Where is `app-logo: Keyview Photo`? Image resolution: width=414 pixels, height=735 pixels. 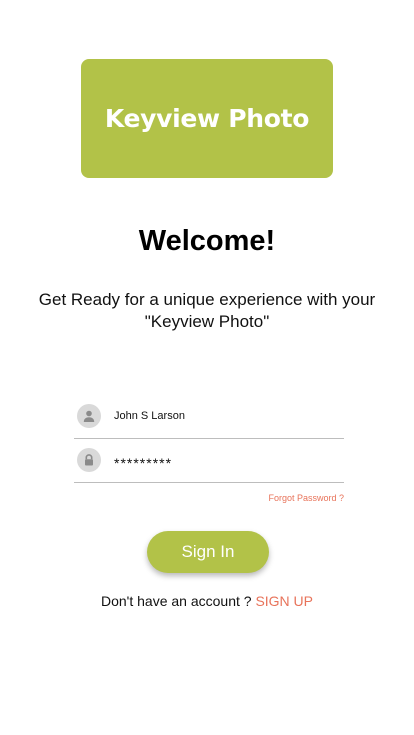
app-logo: Keyview Photo is located at coordinates (207, 118).